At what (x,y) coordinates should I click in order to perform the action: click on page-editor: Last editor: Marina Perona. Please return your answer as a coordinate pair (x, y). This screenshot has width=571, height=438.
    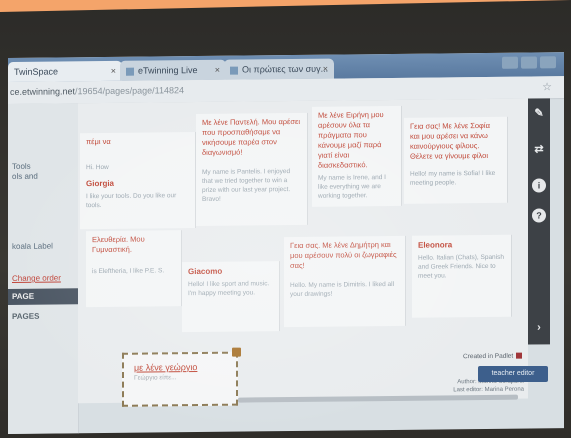
    Looking at the image, I should click on (488, 390).